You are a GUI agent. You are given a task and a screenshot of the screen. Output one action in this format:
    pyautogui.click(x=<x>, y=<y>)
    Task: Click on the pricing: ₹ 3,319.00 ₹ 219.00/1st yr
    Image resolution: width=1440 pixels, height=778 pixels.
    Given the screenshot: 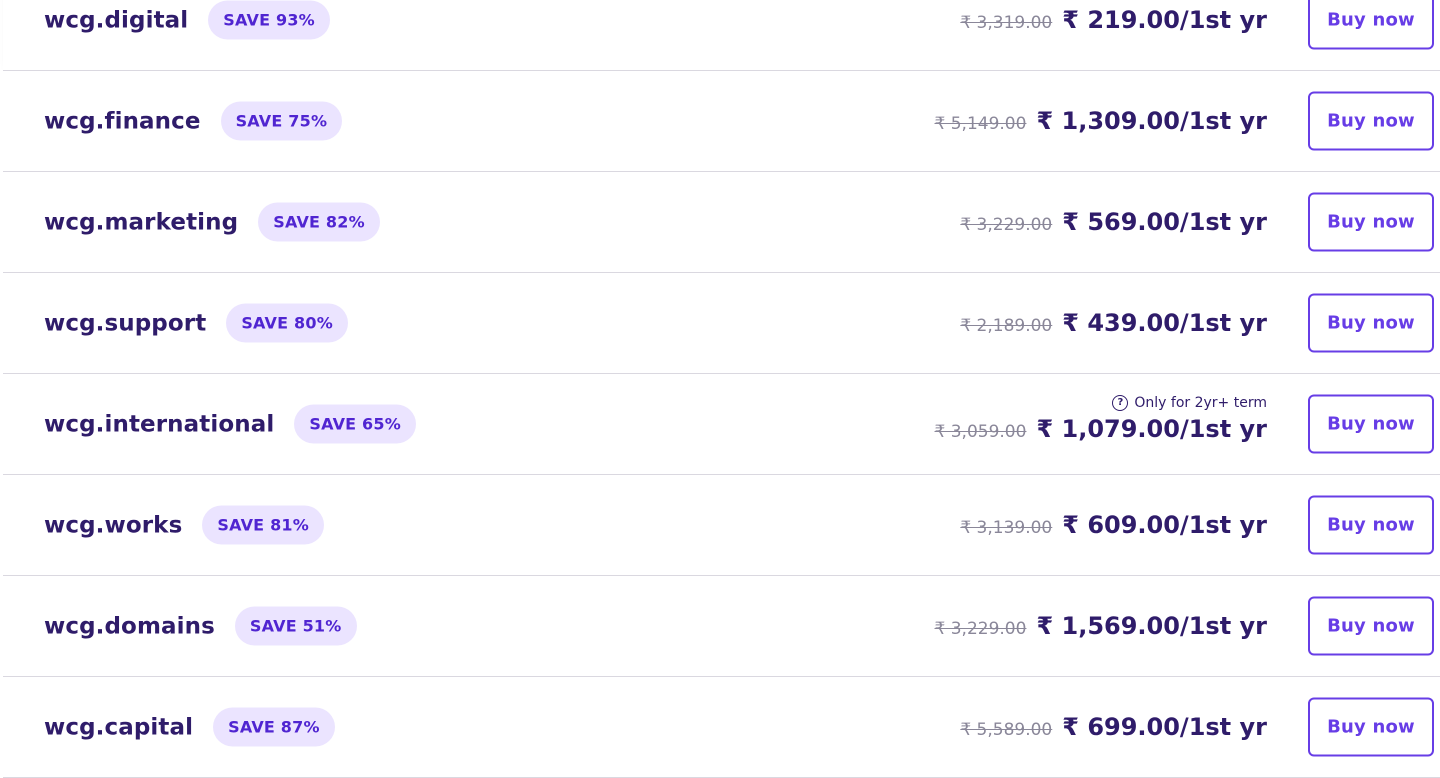 What is the action you would take?
    pyautogui.click(x=1113, y=20)
    